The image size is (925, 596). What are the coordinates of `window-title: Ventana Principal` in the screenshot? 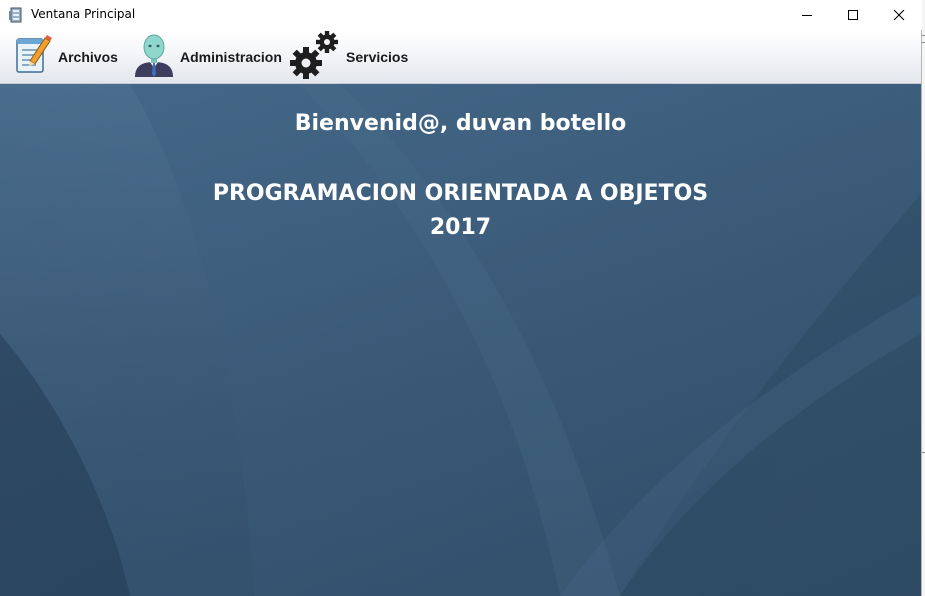 It's located at (83, 14).